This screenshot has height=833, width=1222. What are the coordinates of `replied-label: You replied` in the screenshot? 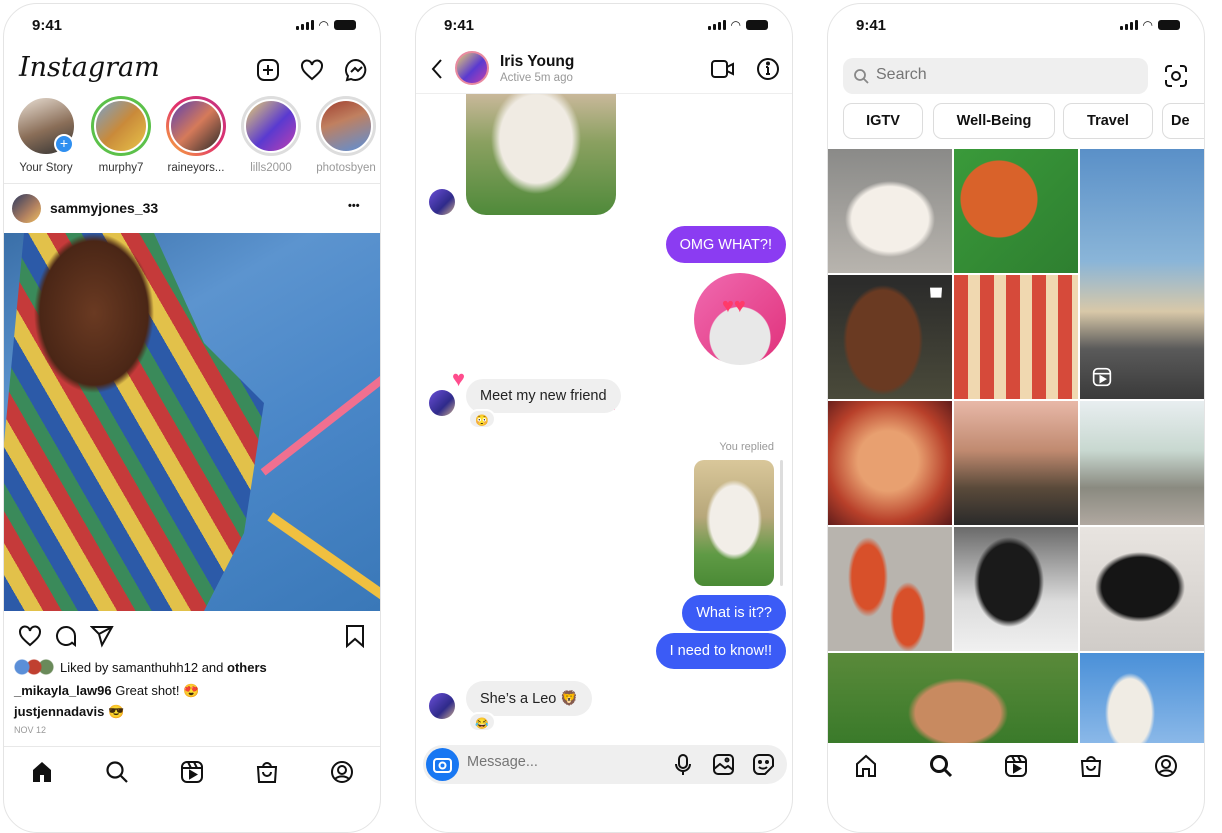 It's located at (746, 447).